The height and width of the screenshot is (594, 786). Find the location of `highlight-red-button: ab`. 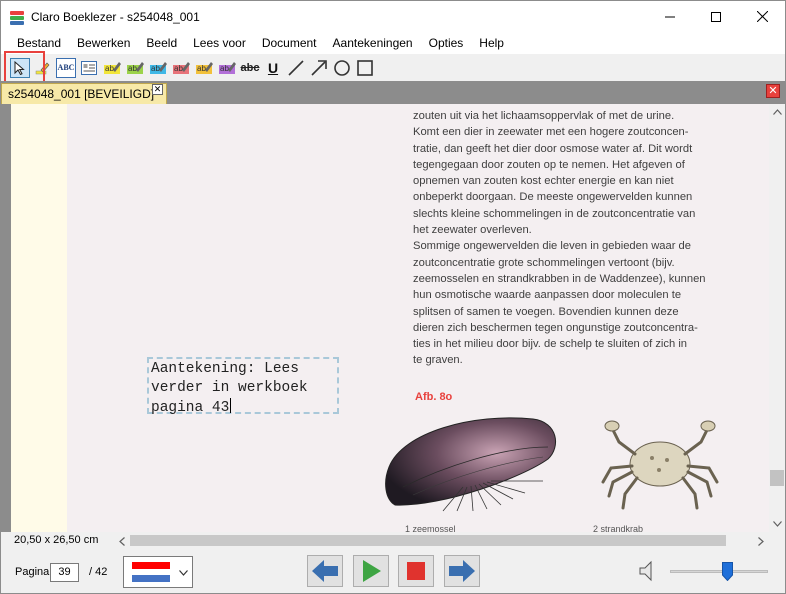

highlight-red-button: ab is located at coordinates (181, 68).